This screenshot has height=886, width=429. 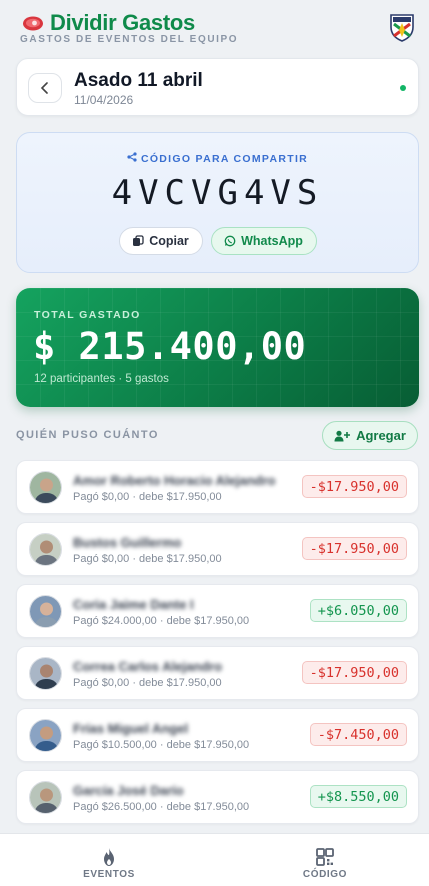 I want to click on share-label-text: CÓDIGO PARA COMPARTIR, so click(x=224, y=159).